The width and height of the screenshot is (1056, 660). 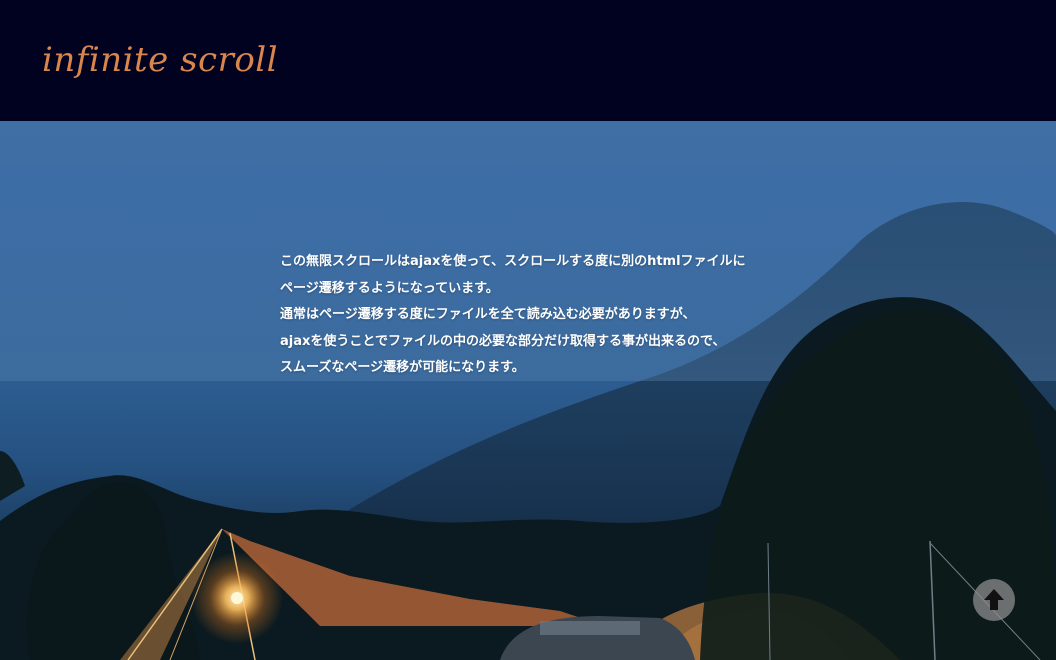 What do you see at coordinates (402, 367) in the screenshot?
I see `intro-line-5: スムーズなページ遷移が可能になります。` at bounding box center [402, 367].